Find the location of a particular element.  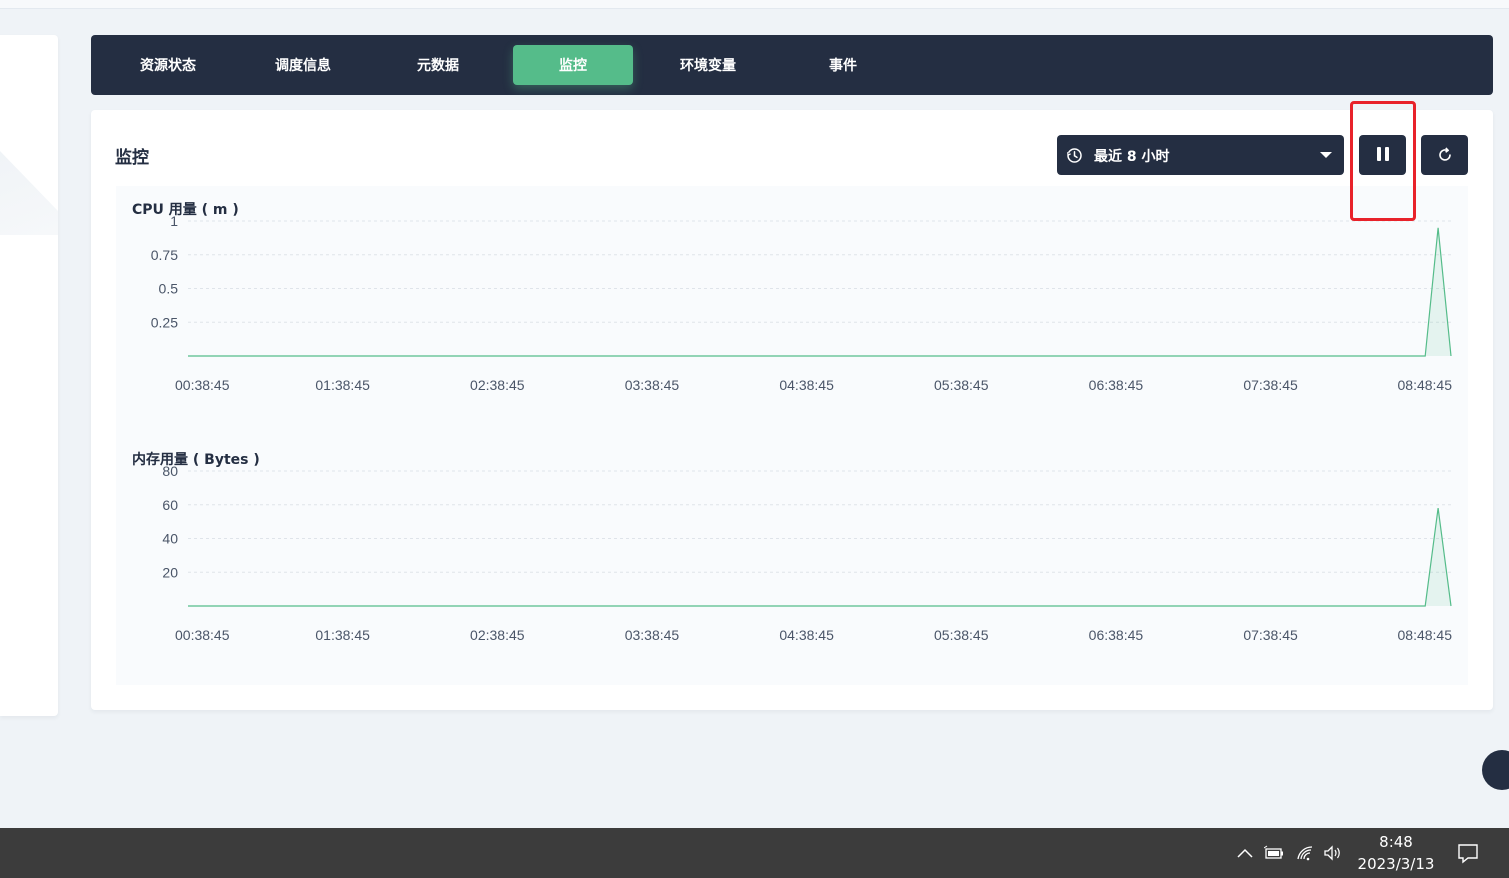

detail-tab-bar: 资源状态 调度信息 元数据 监控 环境变量 事件 is located at coordinates (792, 65).